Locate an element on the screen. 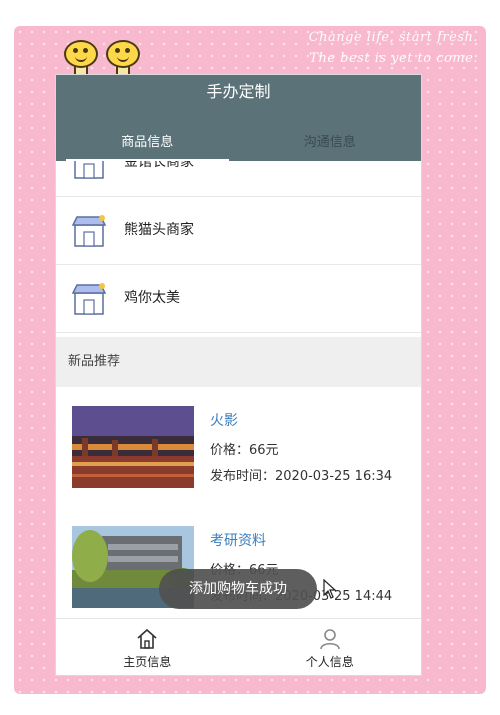 The width and height of the screenshot is (500, 715). product-publish-time: 发布时间：2020-03-25 16:34 is located at coordinates (301, 476).